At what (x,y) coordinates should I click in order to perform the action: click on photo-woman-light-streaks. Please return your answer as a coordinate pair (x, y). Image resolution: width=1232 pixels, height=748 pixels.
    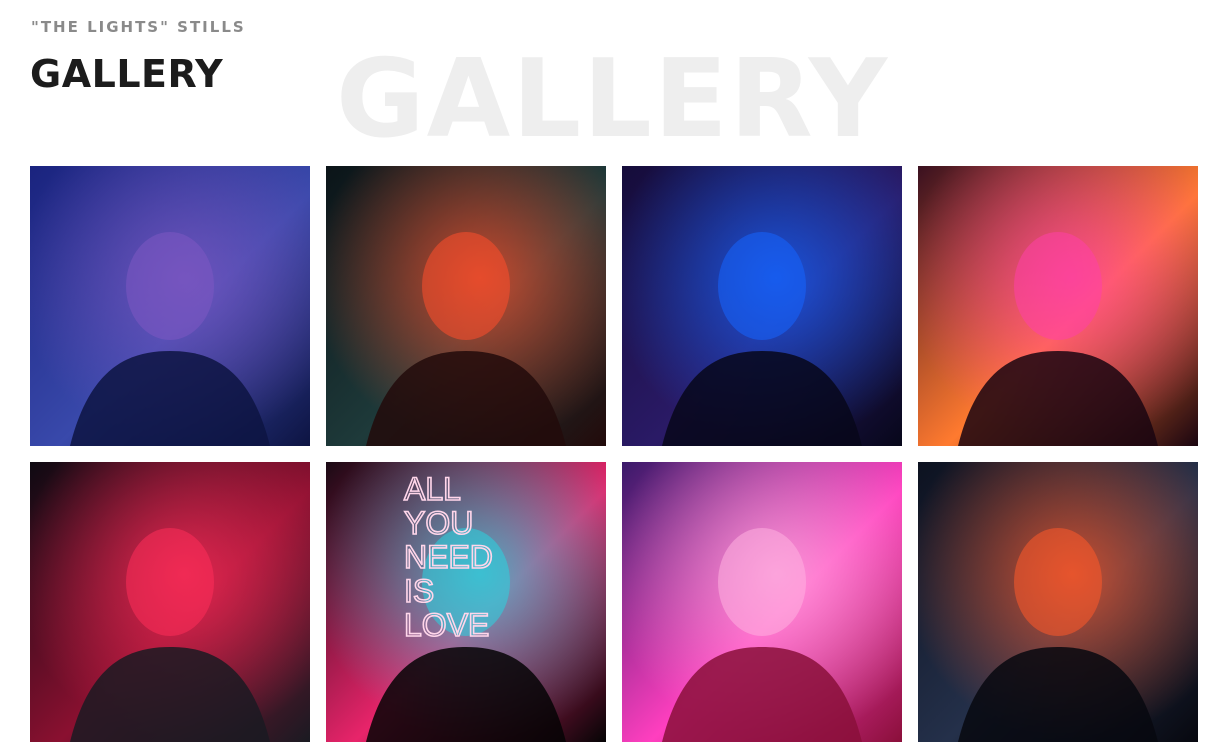
    Looking at the image, I should click on (762, 602).